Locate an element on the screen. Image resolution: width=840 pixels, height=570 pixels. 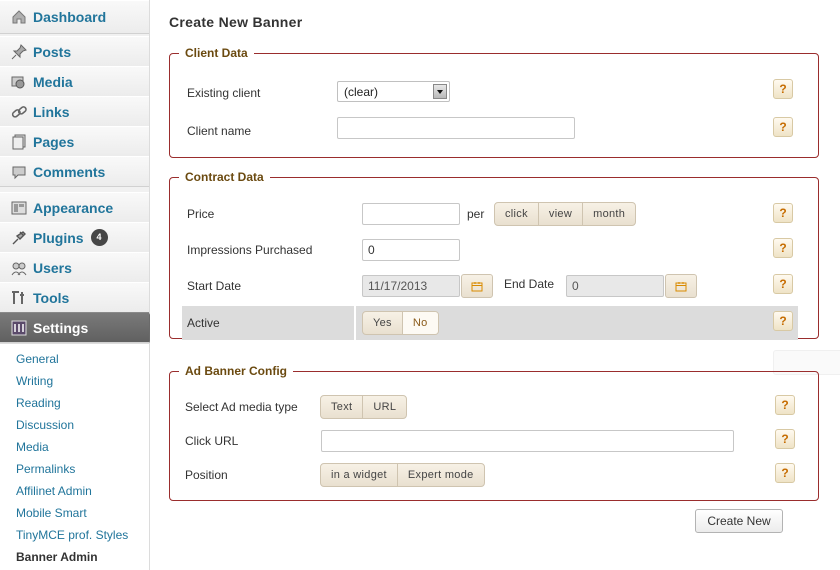
existing-client-select: (clear) is located at coordinates (393, 91).